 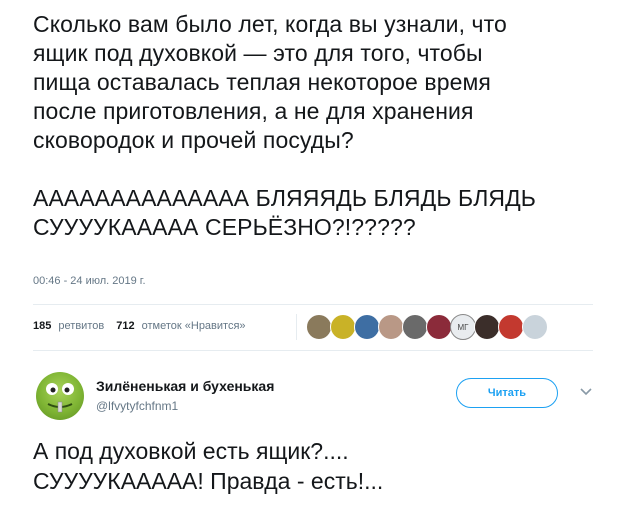 I want to click on tweet-stats: 185 ретвитов 712 отметок «Нравится», so click(x=145, y=326).